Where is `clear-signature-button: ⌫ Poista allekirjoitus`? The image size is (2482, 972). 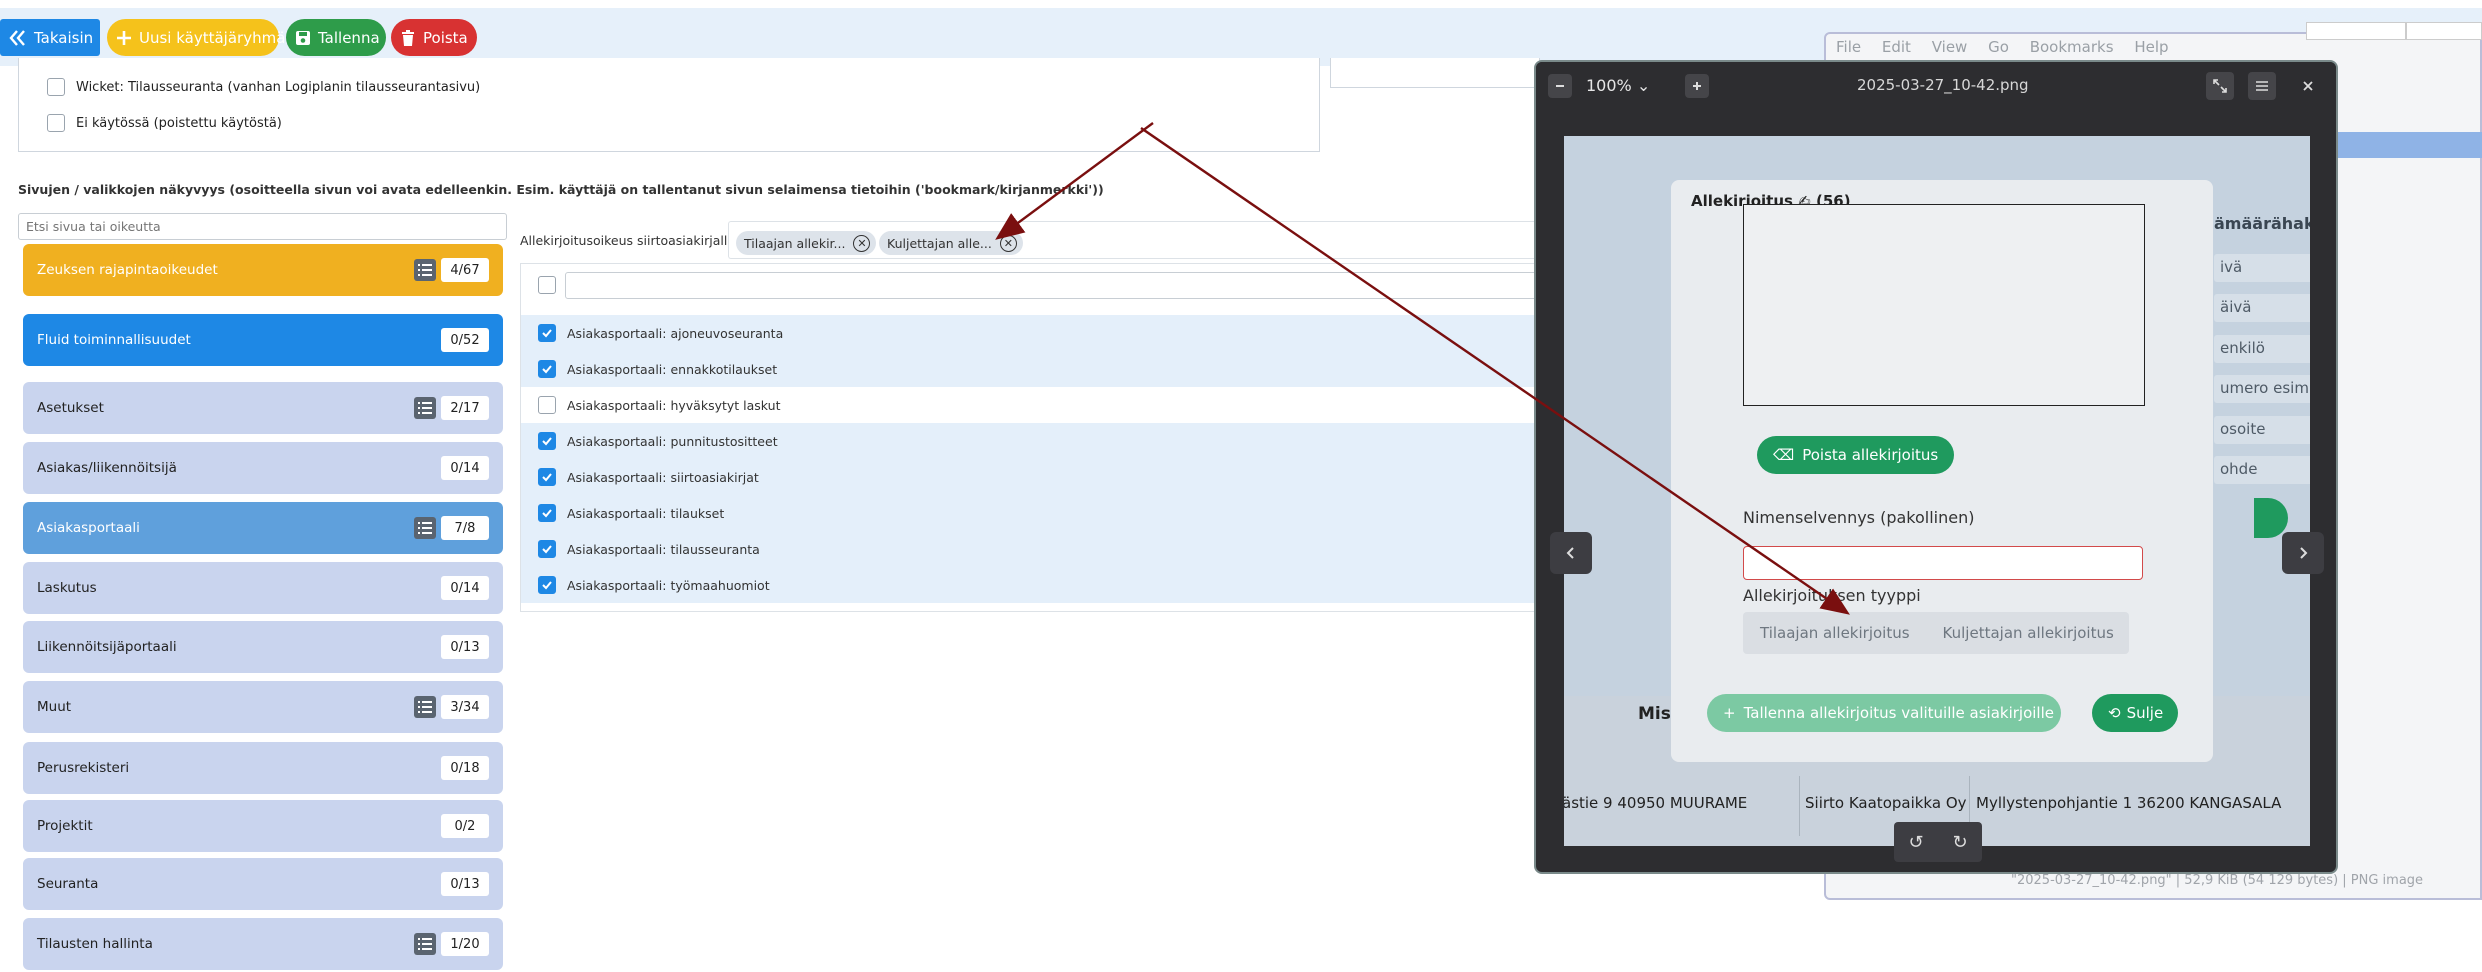
clear-signature-button: ⌫ Poista allekirjoitus is located at coordinates (1856, 455).